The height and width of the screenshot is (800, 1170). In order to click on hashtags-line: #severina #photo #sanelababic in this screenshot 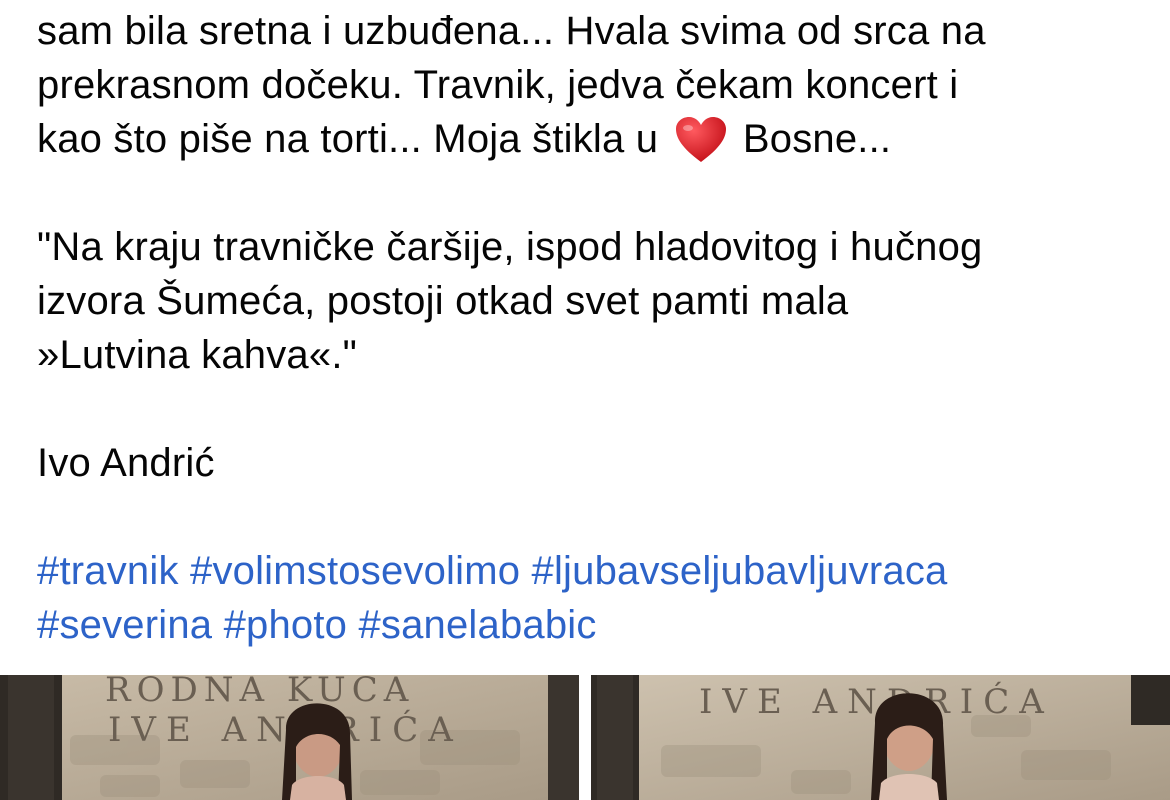, I will do `click(592, 625)`.